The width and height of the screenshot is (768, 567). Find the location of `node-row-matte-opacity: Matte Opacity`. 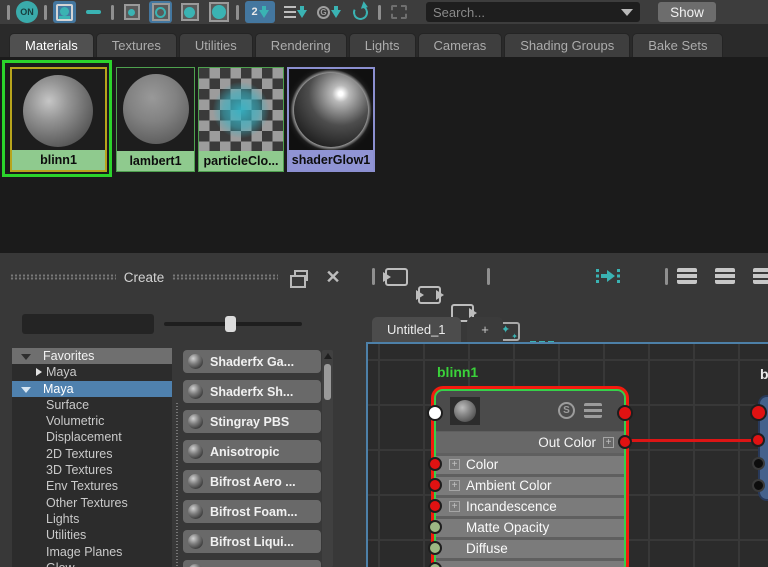

node-row-matte-opacity: Matte Opacity is located at coordinates (530, 528).